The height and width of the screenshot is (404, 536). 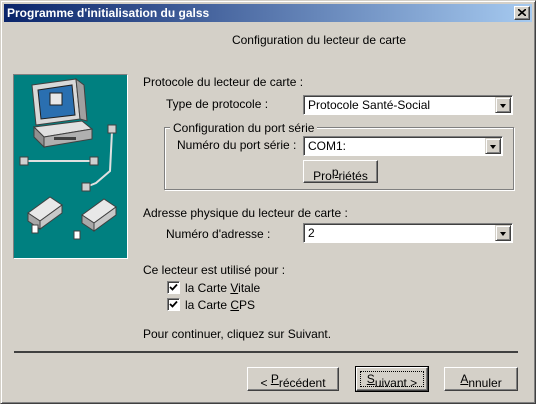 I want to click on cps-label-post: PS, so click(x=247, y=305).